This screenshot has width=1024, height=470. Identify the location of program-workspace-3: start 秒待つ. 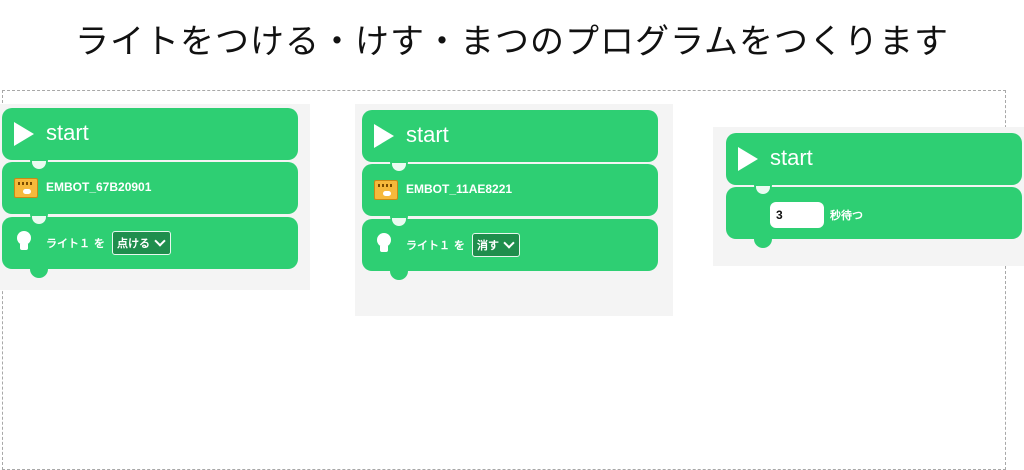
(868, 196).